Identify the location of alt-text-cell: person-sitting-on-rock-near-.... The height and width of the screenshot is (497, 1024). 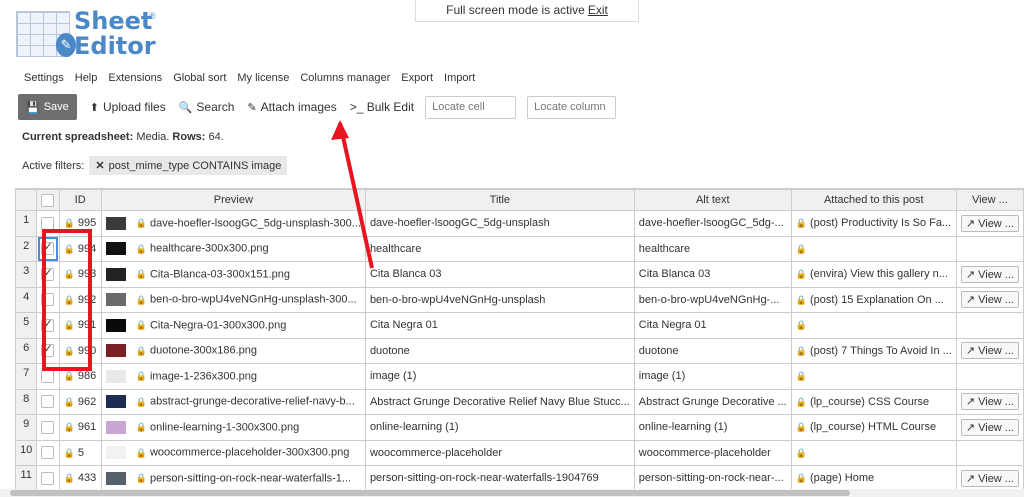
(712, 477).